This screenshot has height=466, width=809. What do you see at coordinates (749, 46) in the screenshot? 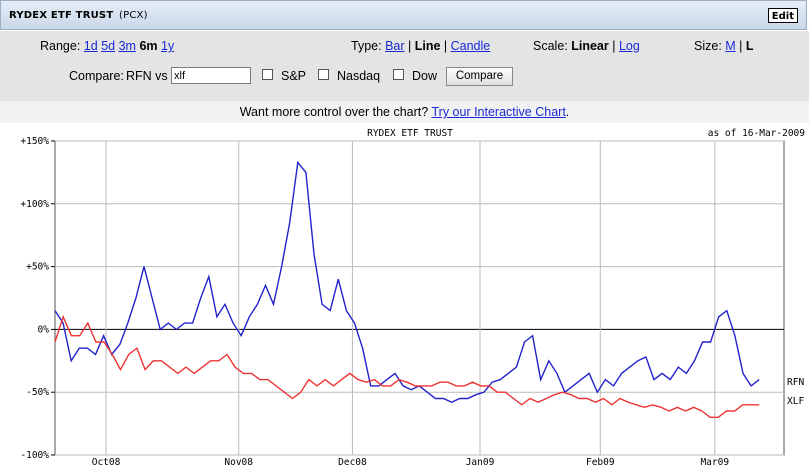
I see `size-l-selected: L` at bounding box center [749, 46].